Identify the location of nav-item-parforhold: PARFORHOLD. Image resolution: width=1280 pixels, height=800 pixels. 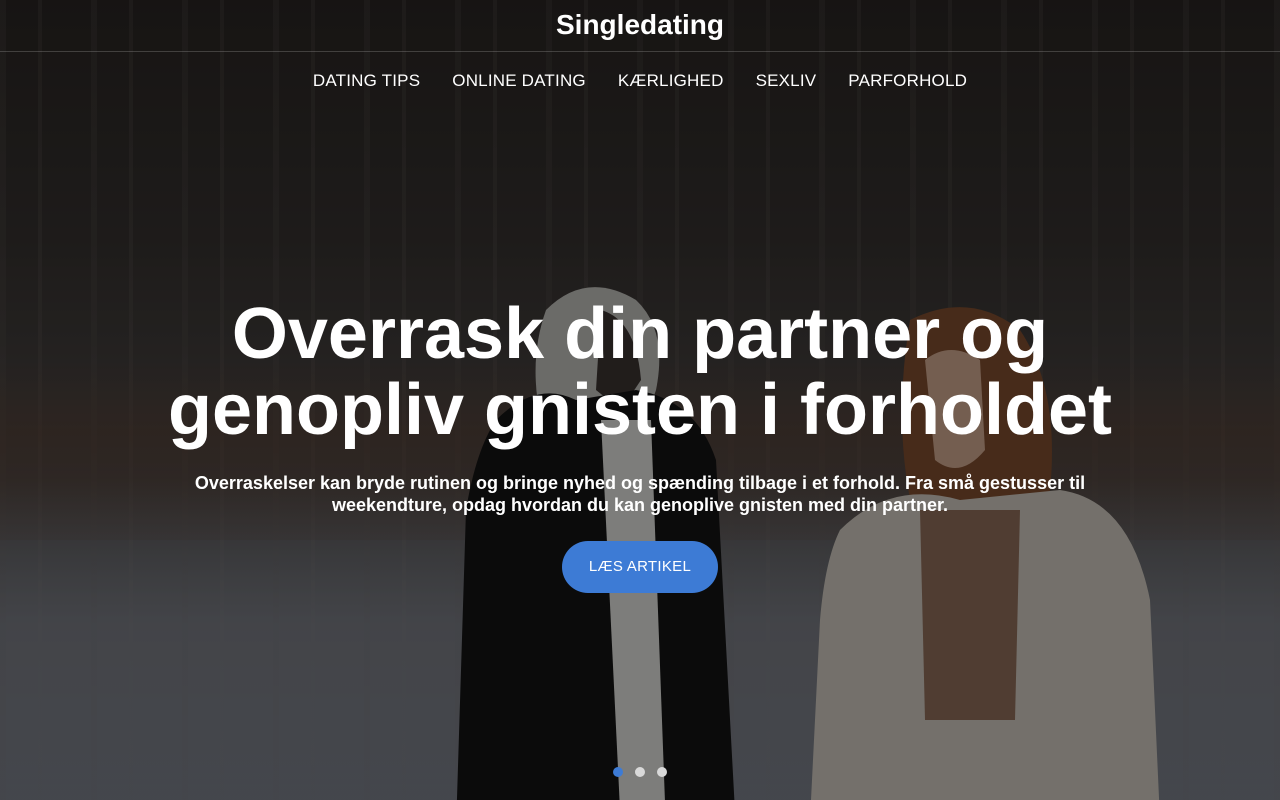
(907, 81).